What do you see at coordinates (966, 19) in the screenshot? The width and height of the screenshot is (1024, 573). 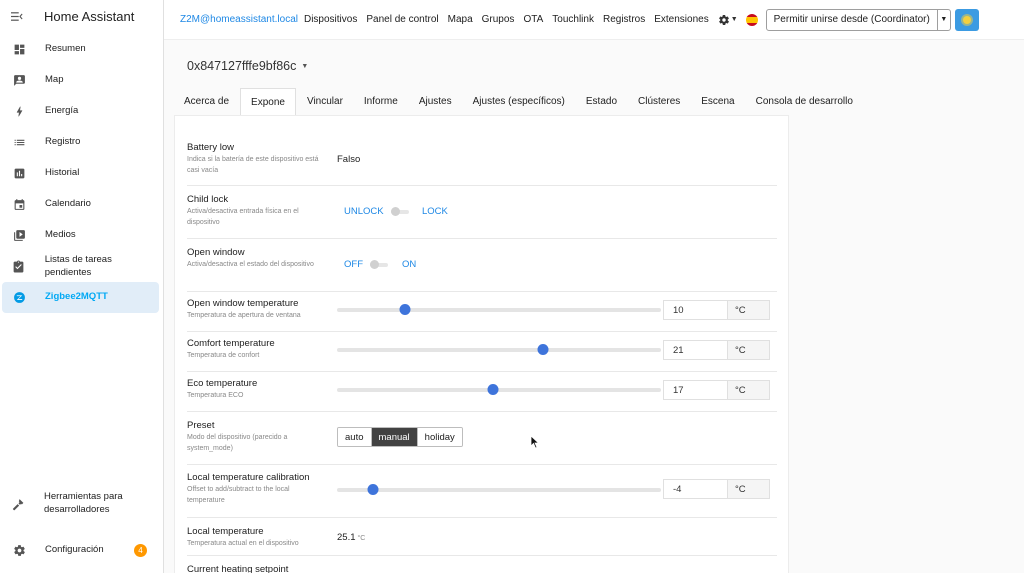 I see `theme-toggle-button` at bounding box center [966, 19].